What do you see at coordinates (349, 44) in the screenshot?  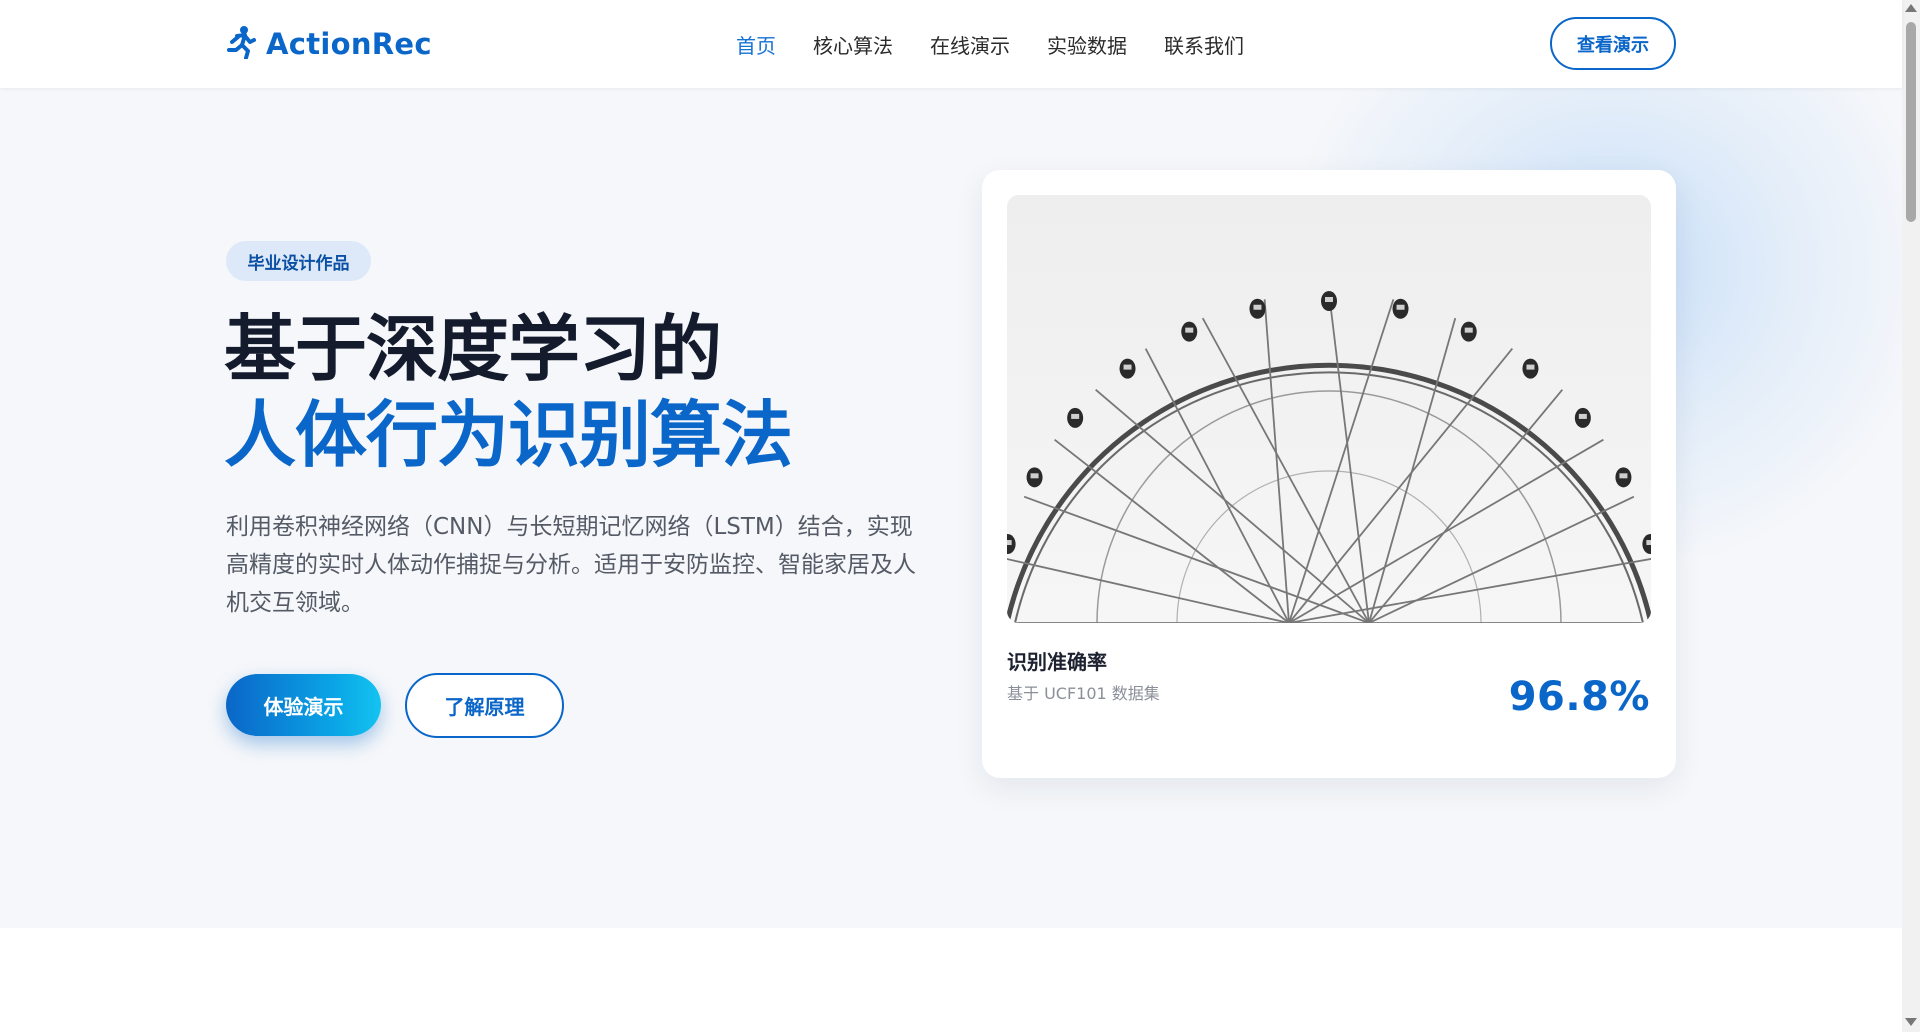 I see `brand-name: ActionRec` at bounding box center [349, 44].